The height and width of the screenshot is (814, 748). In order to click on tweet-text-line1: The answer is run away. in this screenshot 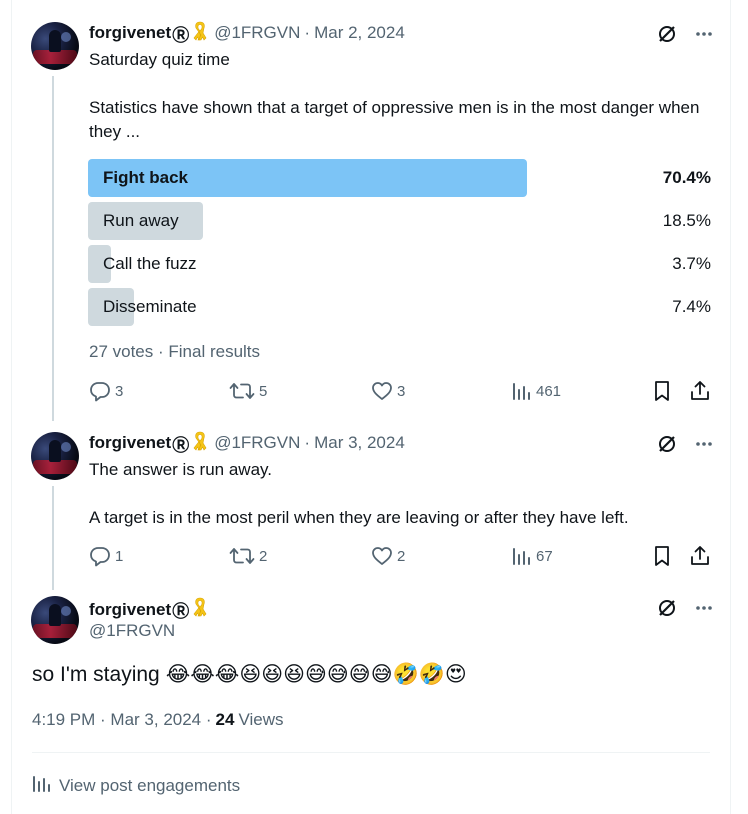, I will do `click(180, 469)`.